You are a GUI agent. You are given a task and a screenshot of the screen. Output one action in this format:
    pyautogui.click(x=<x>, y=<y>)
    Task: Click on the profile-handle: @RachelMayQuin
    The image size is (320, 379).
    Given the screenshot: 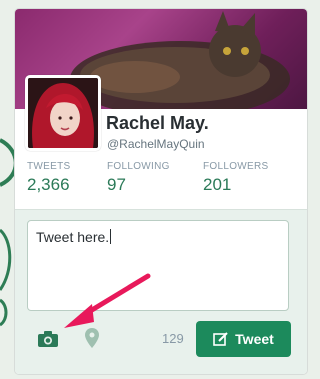 What is the action you would take?
    pyautogui.click(x=156, y=144)
    